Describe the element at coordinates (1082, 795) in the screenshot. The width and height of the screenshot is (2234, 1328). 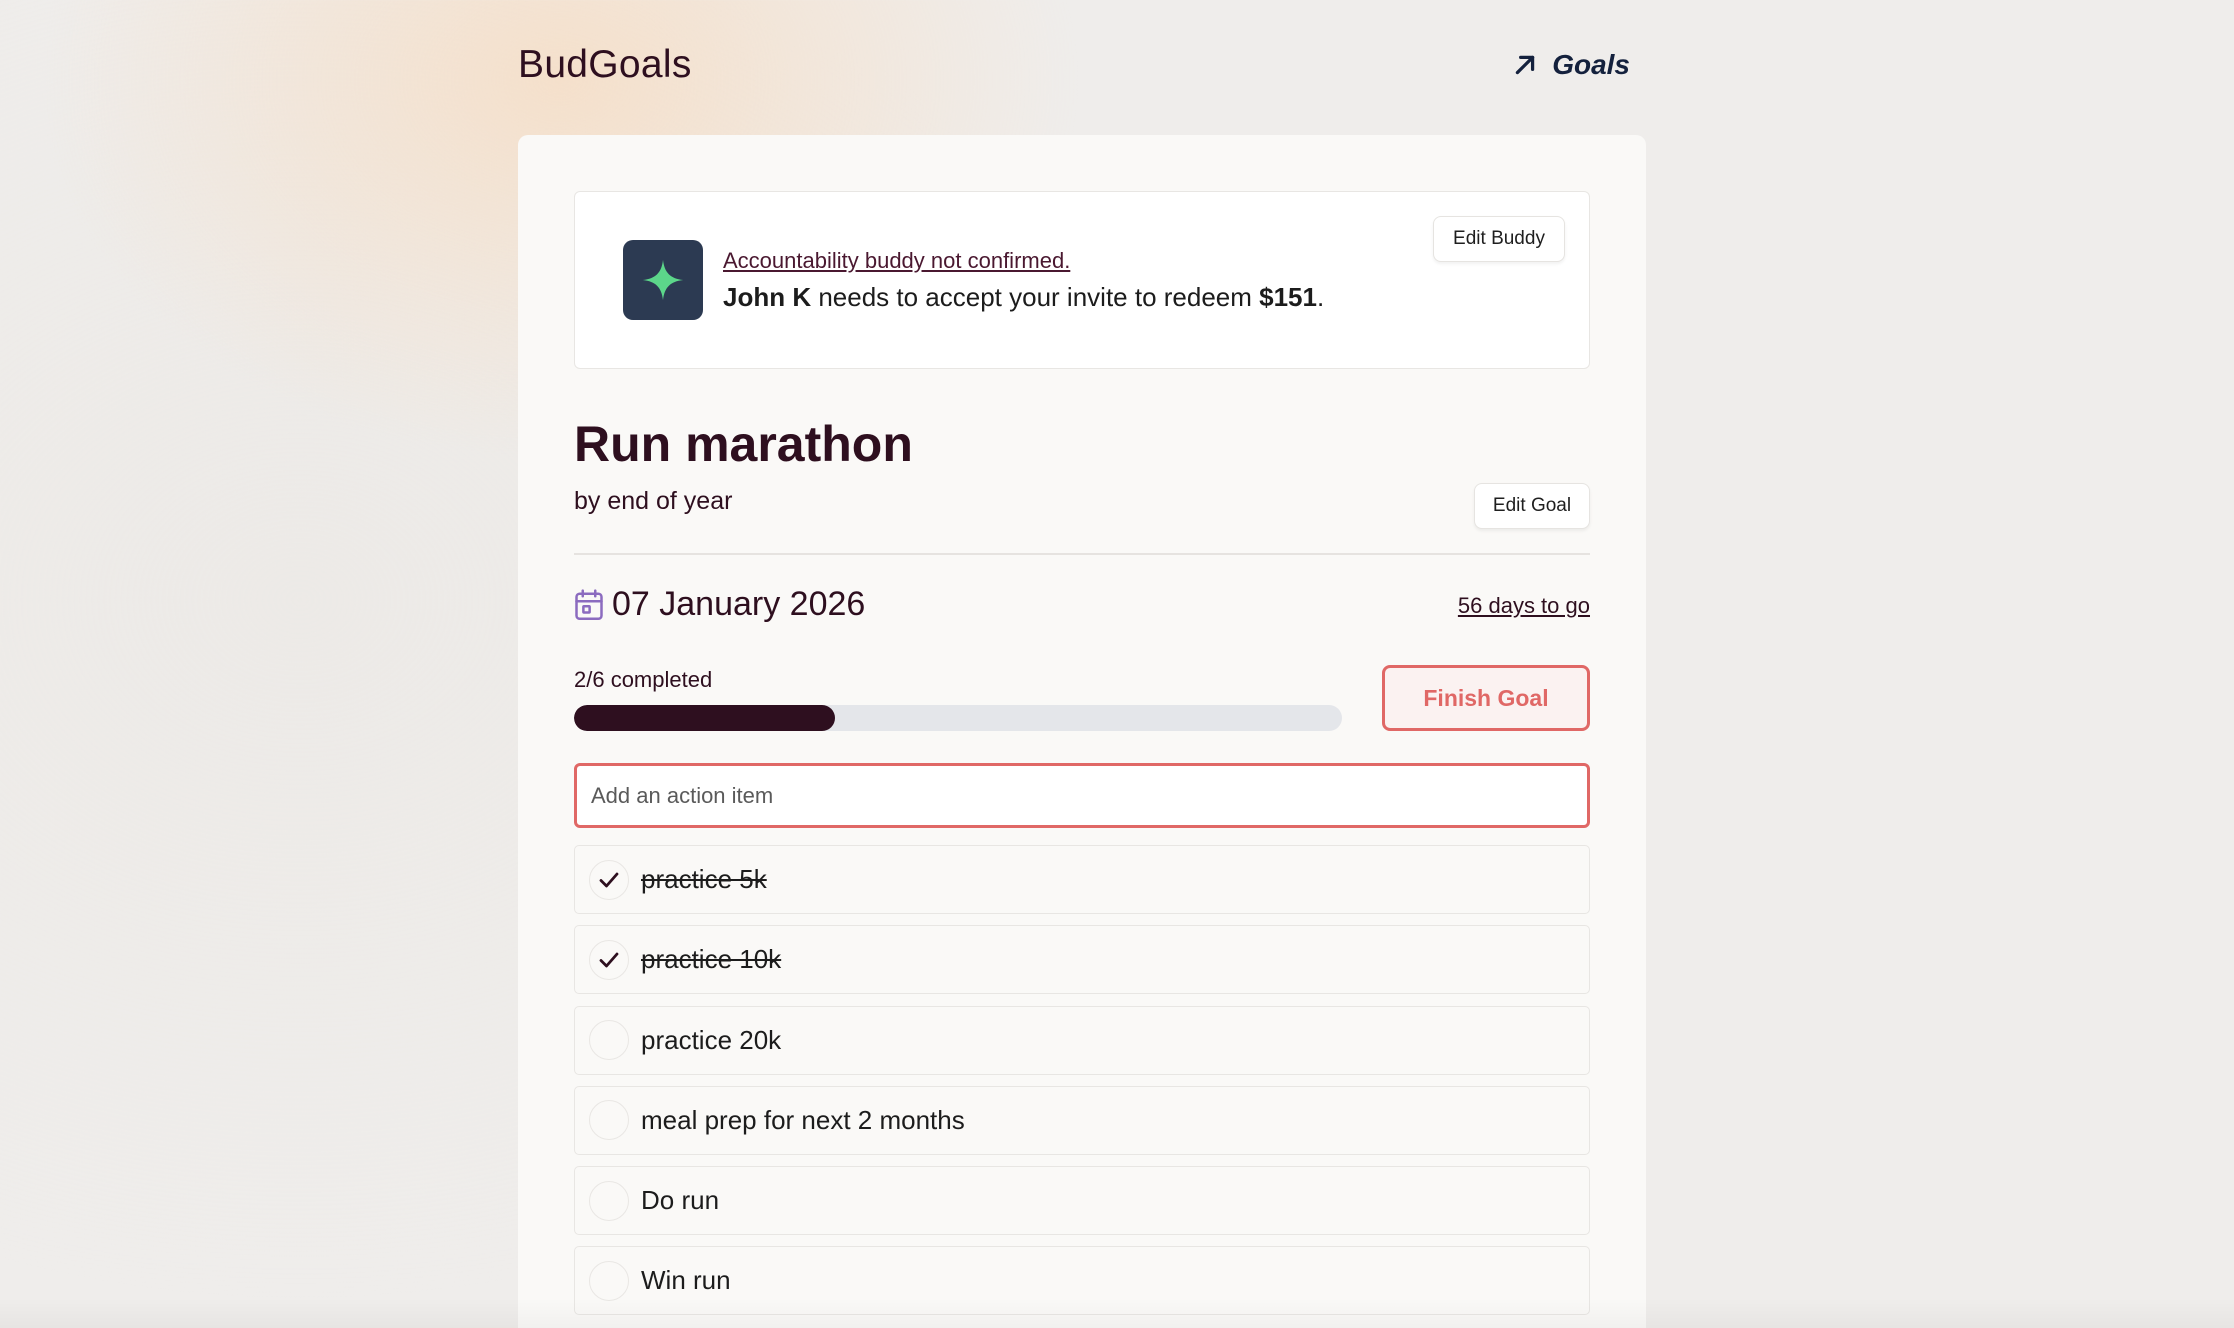
I see `add-action-item-input` at that location.